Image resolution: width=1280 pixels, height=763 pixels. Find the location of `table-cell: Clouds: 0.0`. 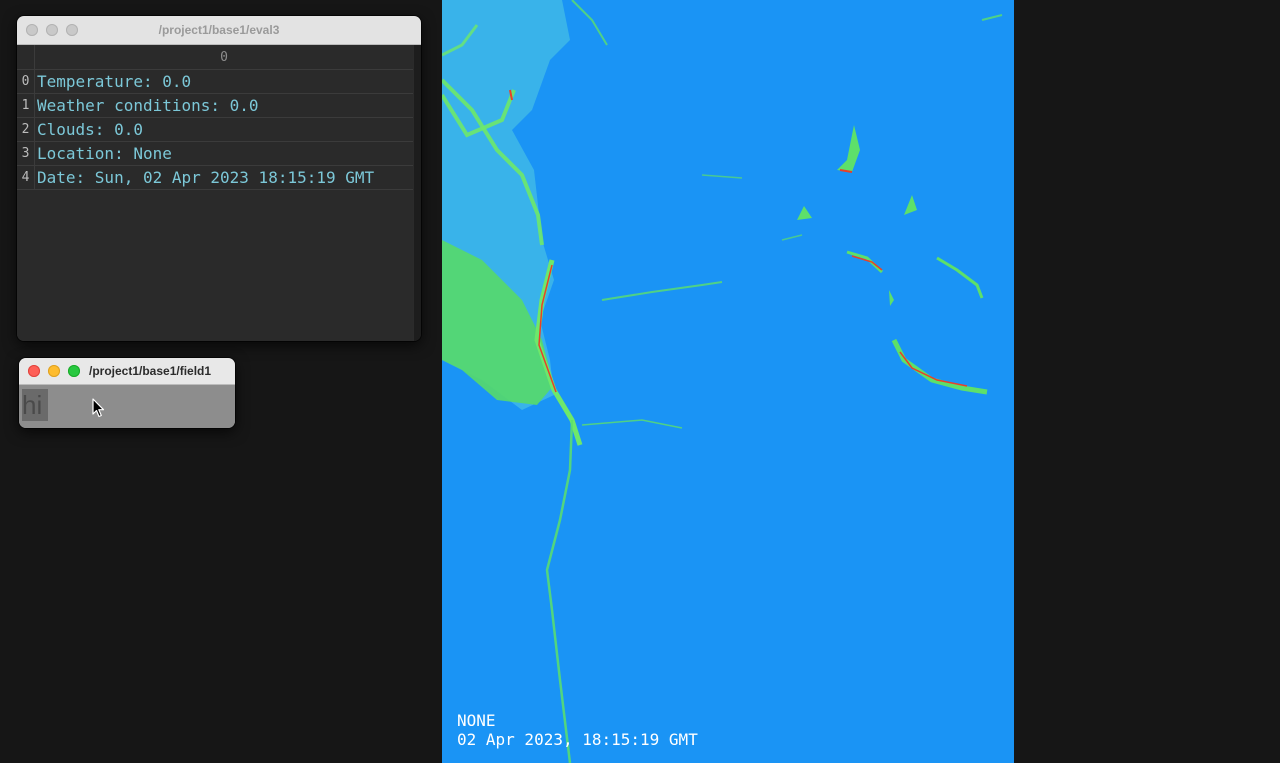

table-cell: Clouds: 0.0 is located at coordinates (225, 130).